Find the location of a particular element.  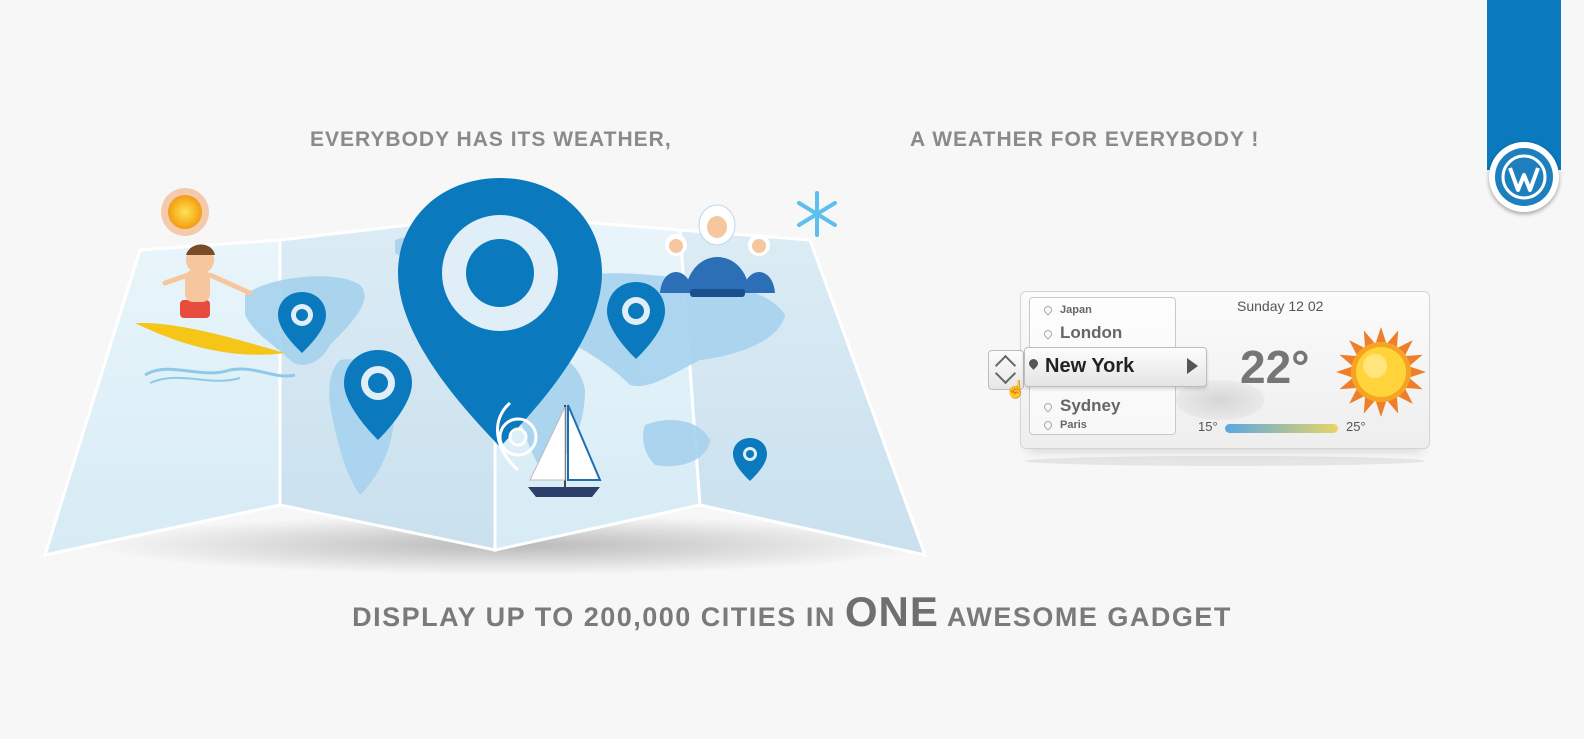

current-temperature: 22° is located at coordinates (1275, 367).